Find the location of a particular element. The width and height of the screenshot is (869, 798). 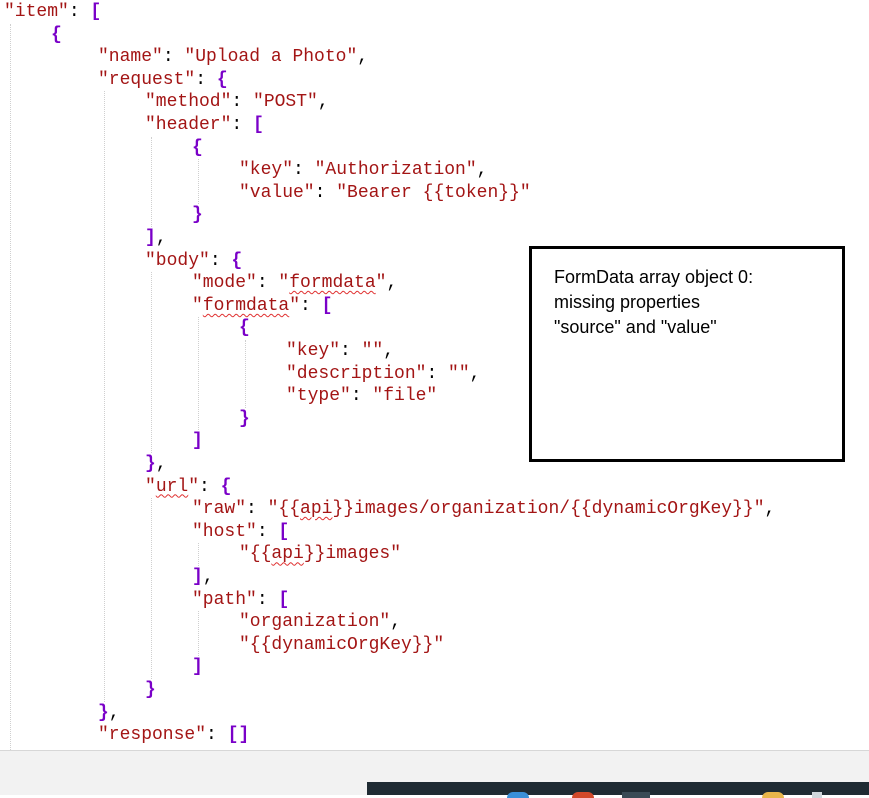

code-line: "key": "", is located at coordinates (340, 351).